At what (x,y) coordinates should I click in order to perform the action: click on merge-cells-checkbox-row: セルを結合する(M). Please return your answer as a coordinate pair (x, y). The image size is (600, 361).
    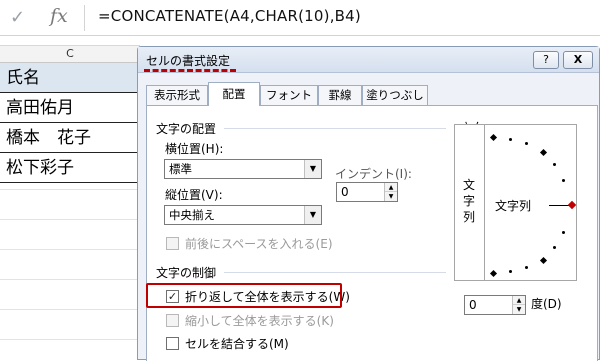
    Looking at the image, I should click on (266, 344).